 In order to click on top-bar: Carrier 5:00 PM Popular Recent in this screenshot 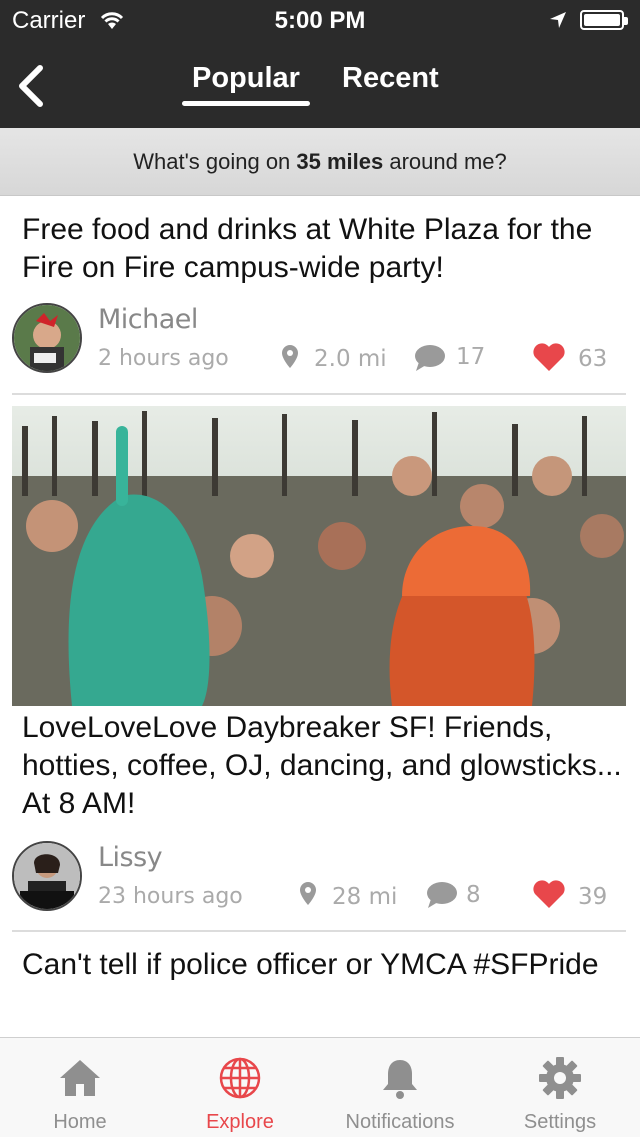, I will do `click(320, 64)`.